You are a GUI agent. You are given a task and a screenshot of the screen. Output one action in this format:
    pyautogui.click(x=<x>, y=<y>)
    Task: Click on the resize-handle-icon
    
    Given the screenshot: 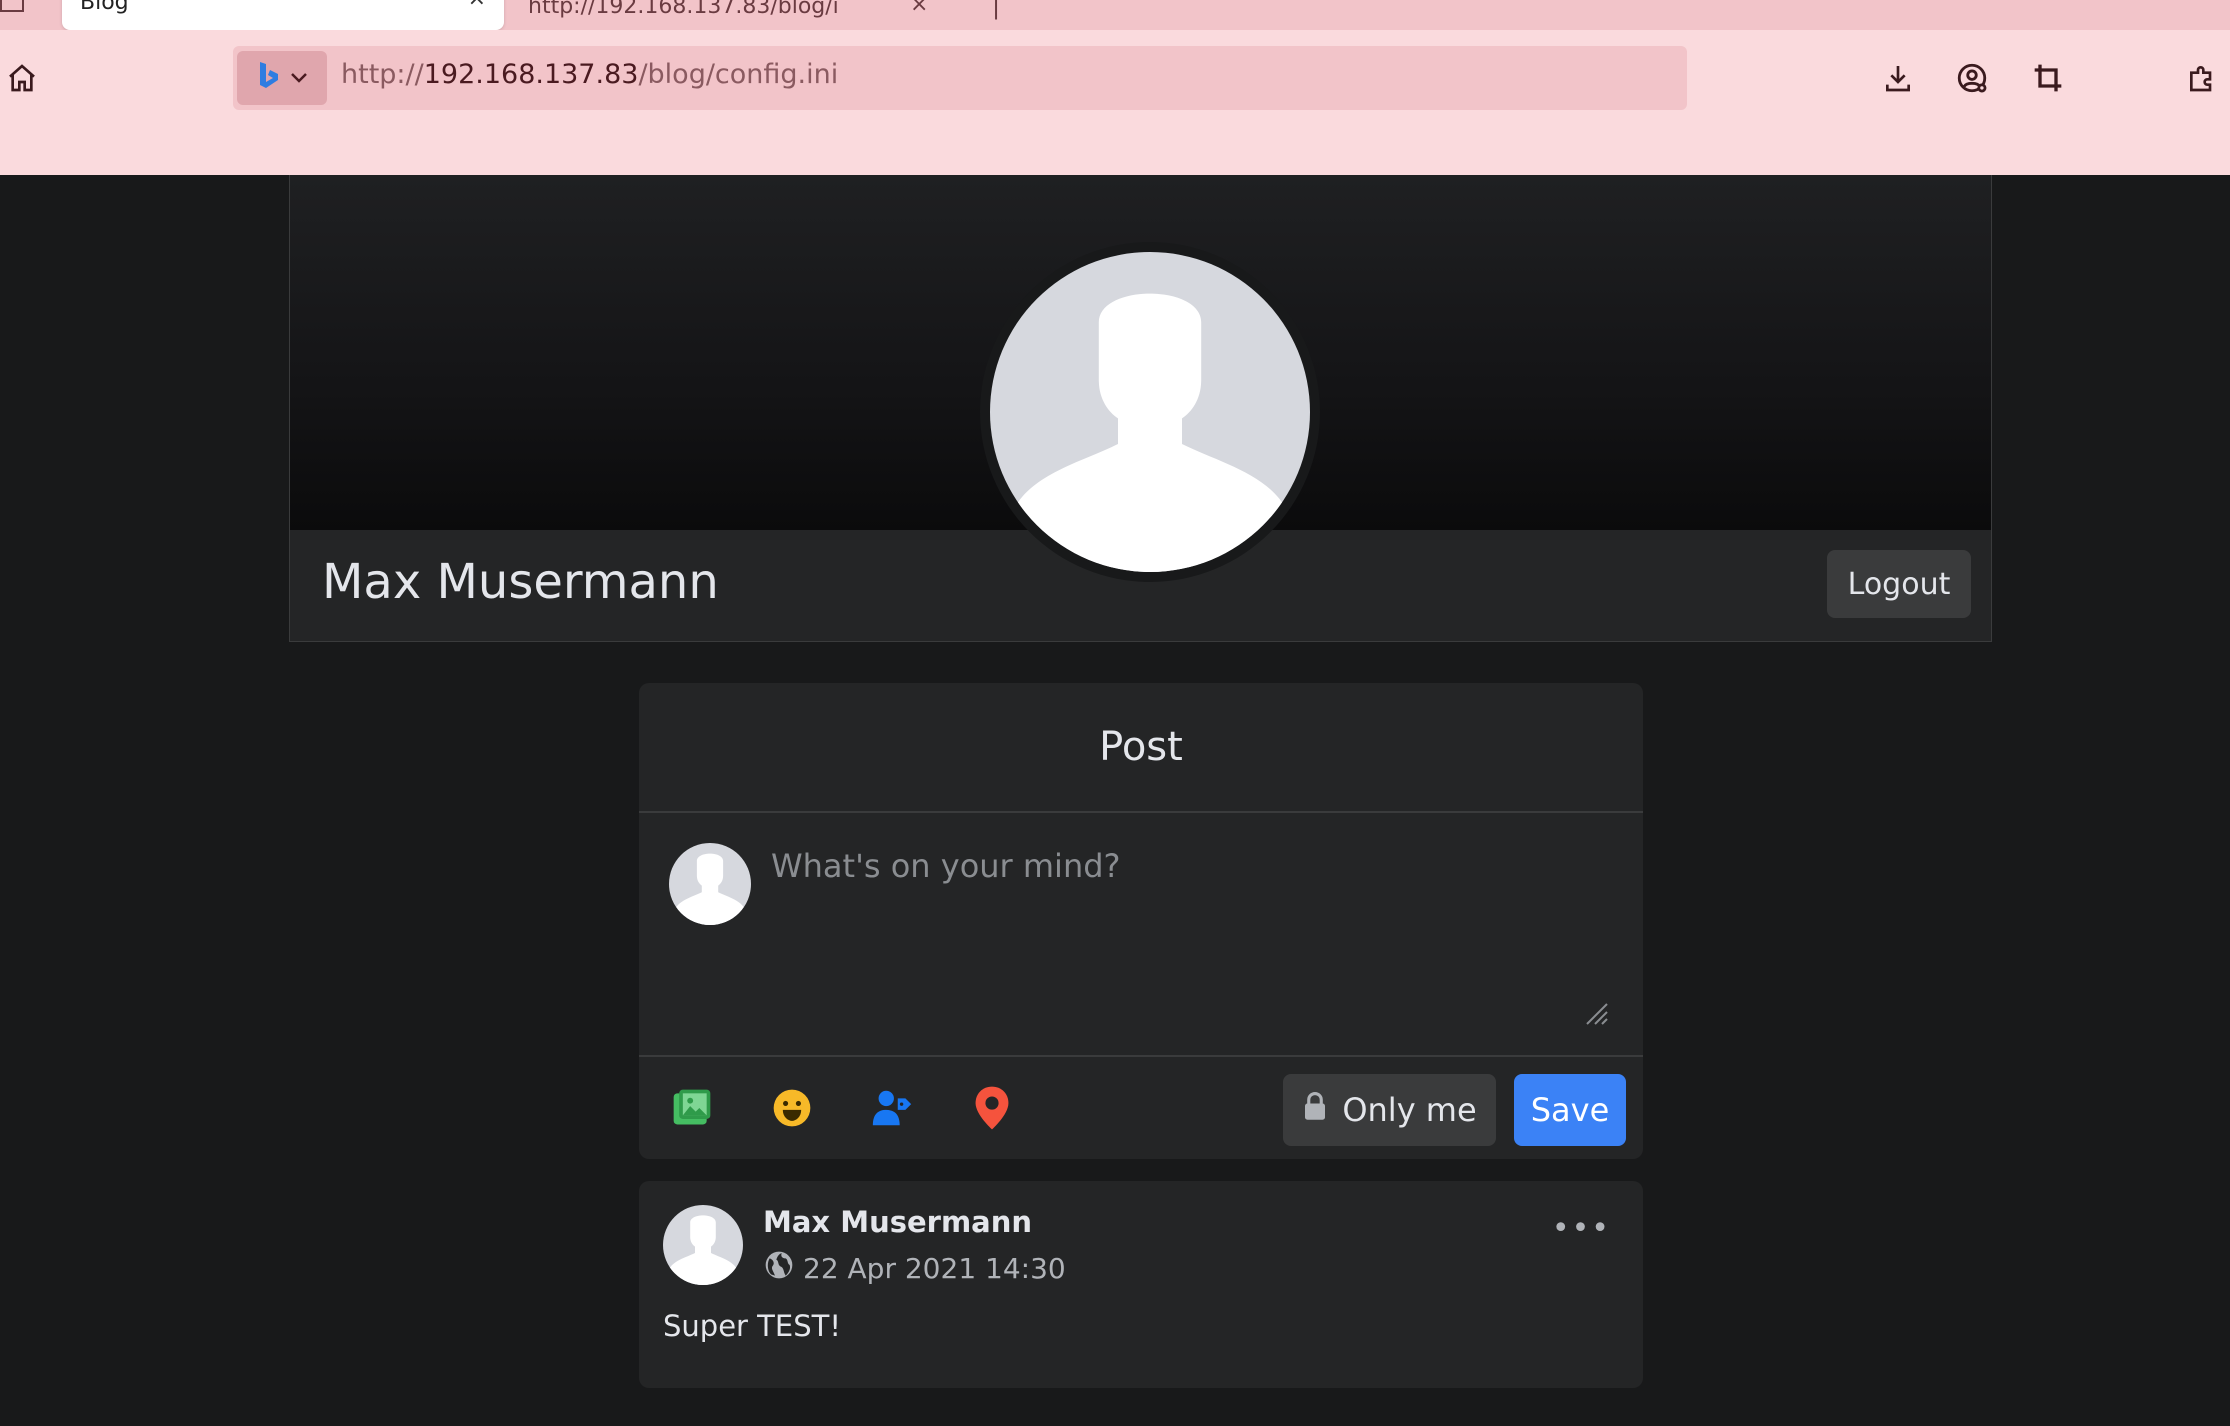 What is the action you would take?
    pyautogui.click(x=1595, y=1012)
    